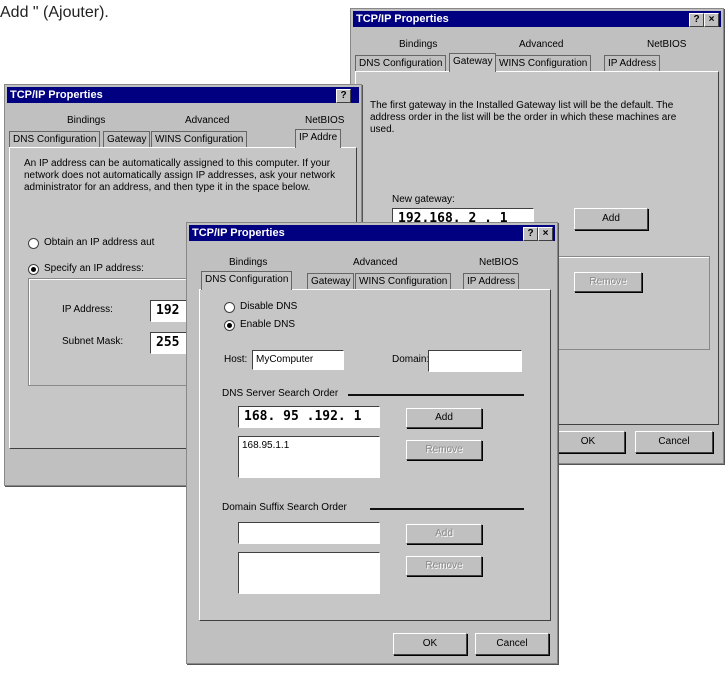  What do you see at coordinates (475, 361) in the screenshot?
I see `domain-input` at bounding box center [475, 361].